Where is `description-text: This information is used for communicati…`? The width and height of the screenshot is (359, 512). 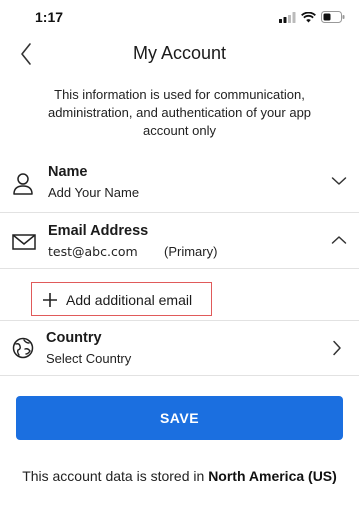
description-text: This information is used for communicati… is located at coordinates (179, 112).